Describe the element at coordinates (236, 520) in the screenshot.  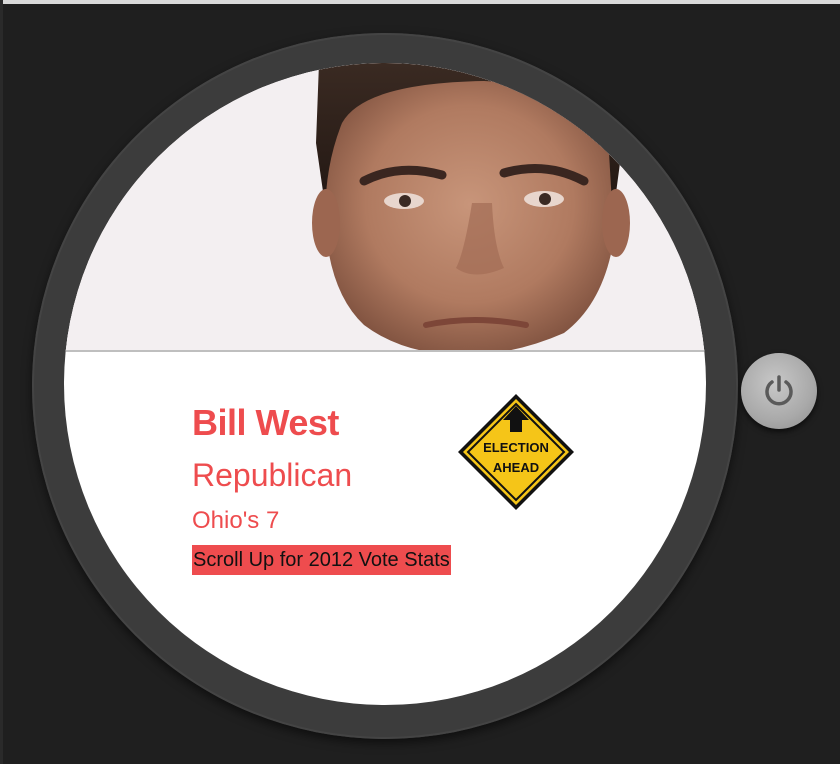
I see `candidate-district: Ohio's 7` at that location.